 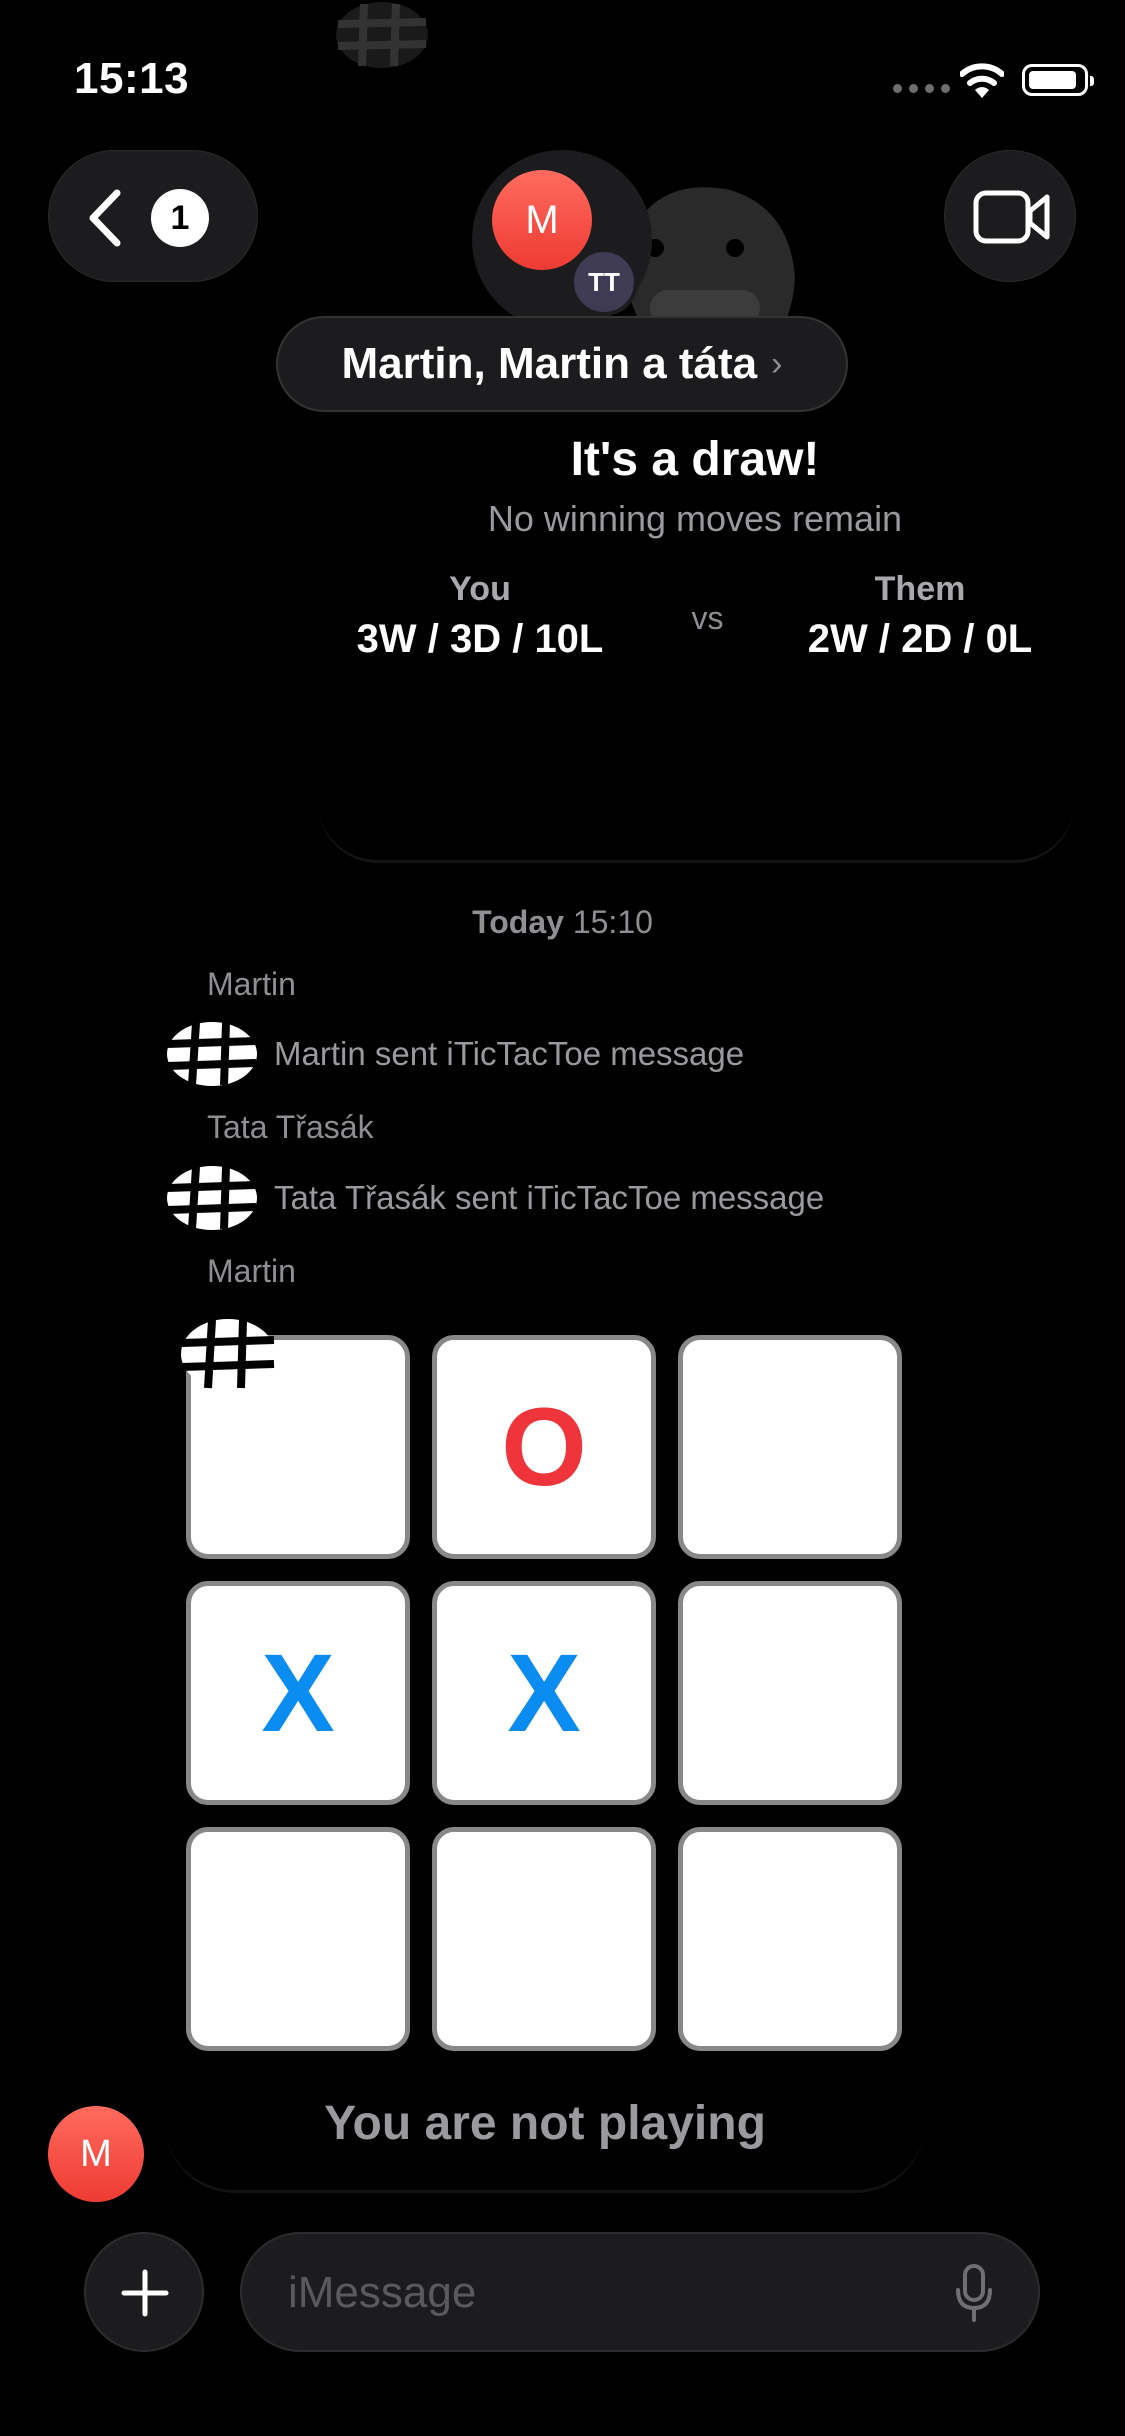 I want to click on microphone-icon, so click(x=974, y=2294).